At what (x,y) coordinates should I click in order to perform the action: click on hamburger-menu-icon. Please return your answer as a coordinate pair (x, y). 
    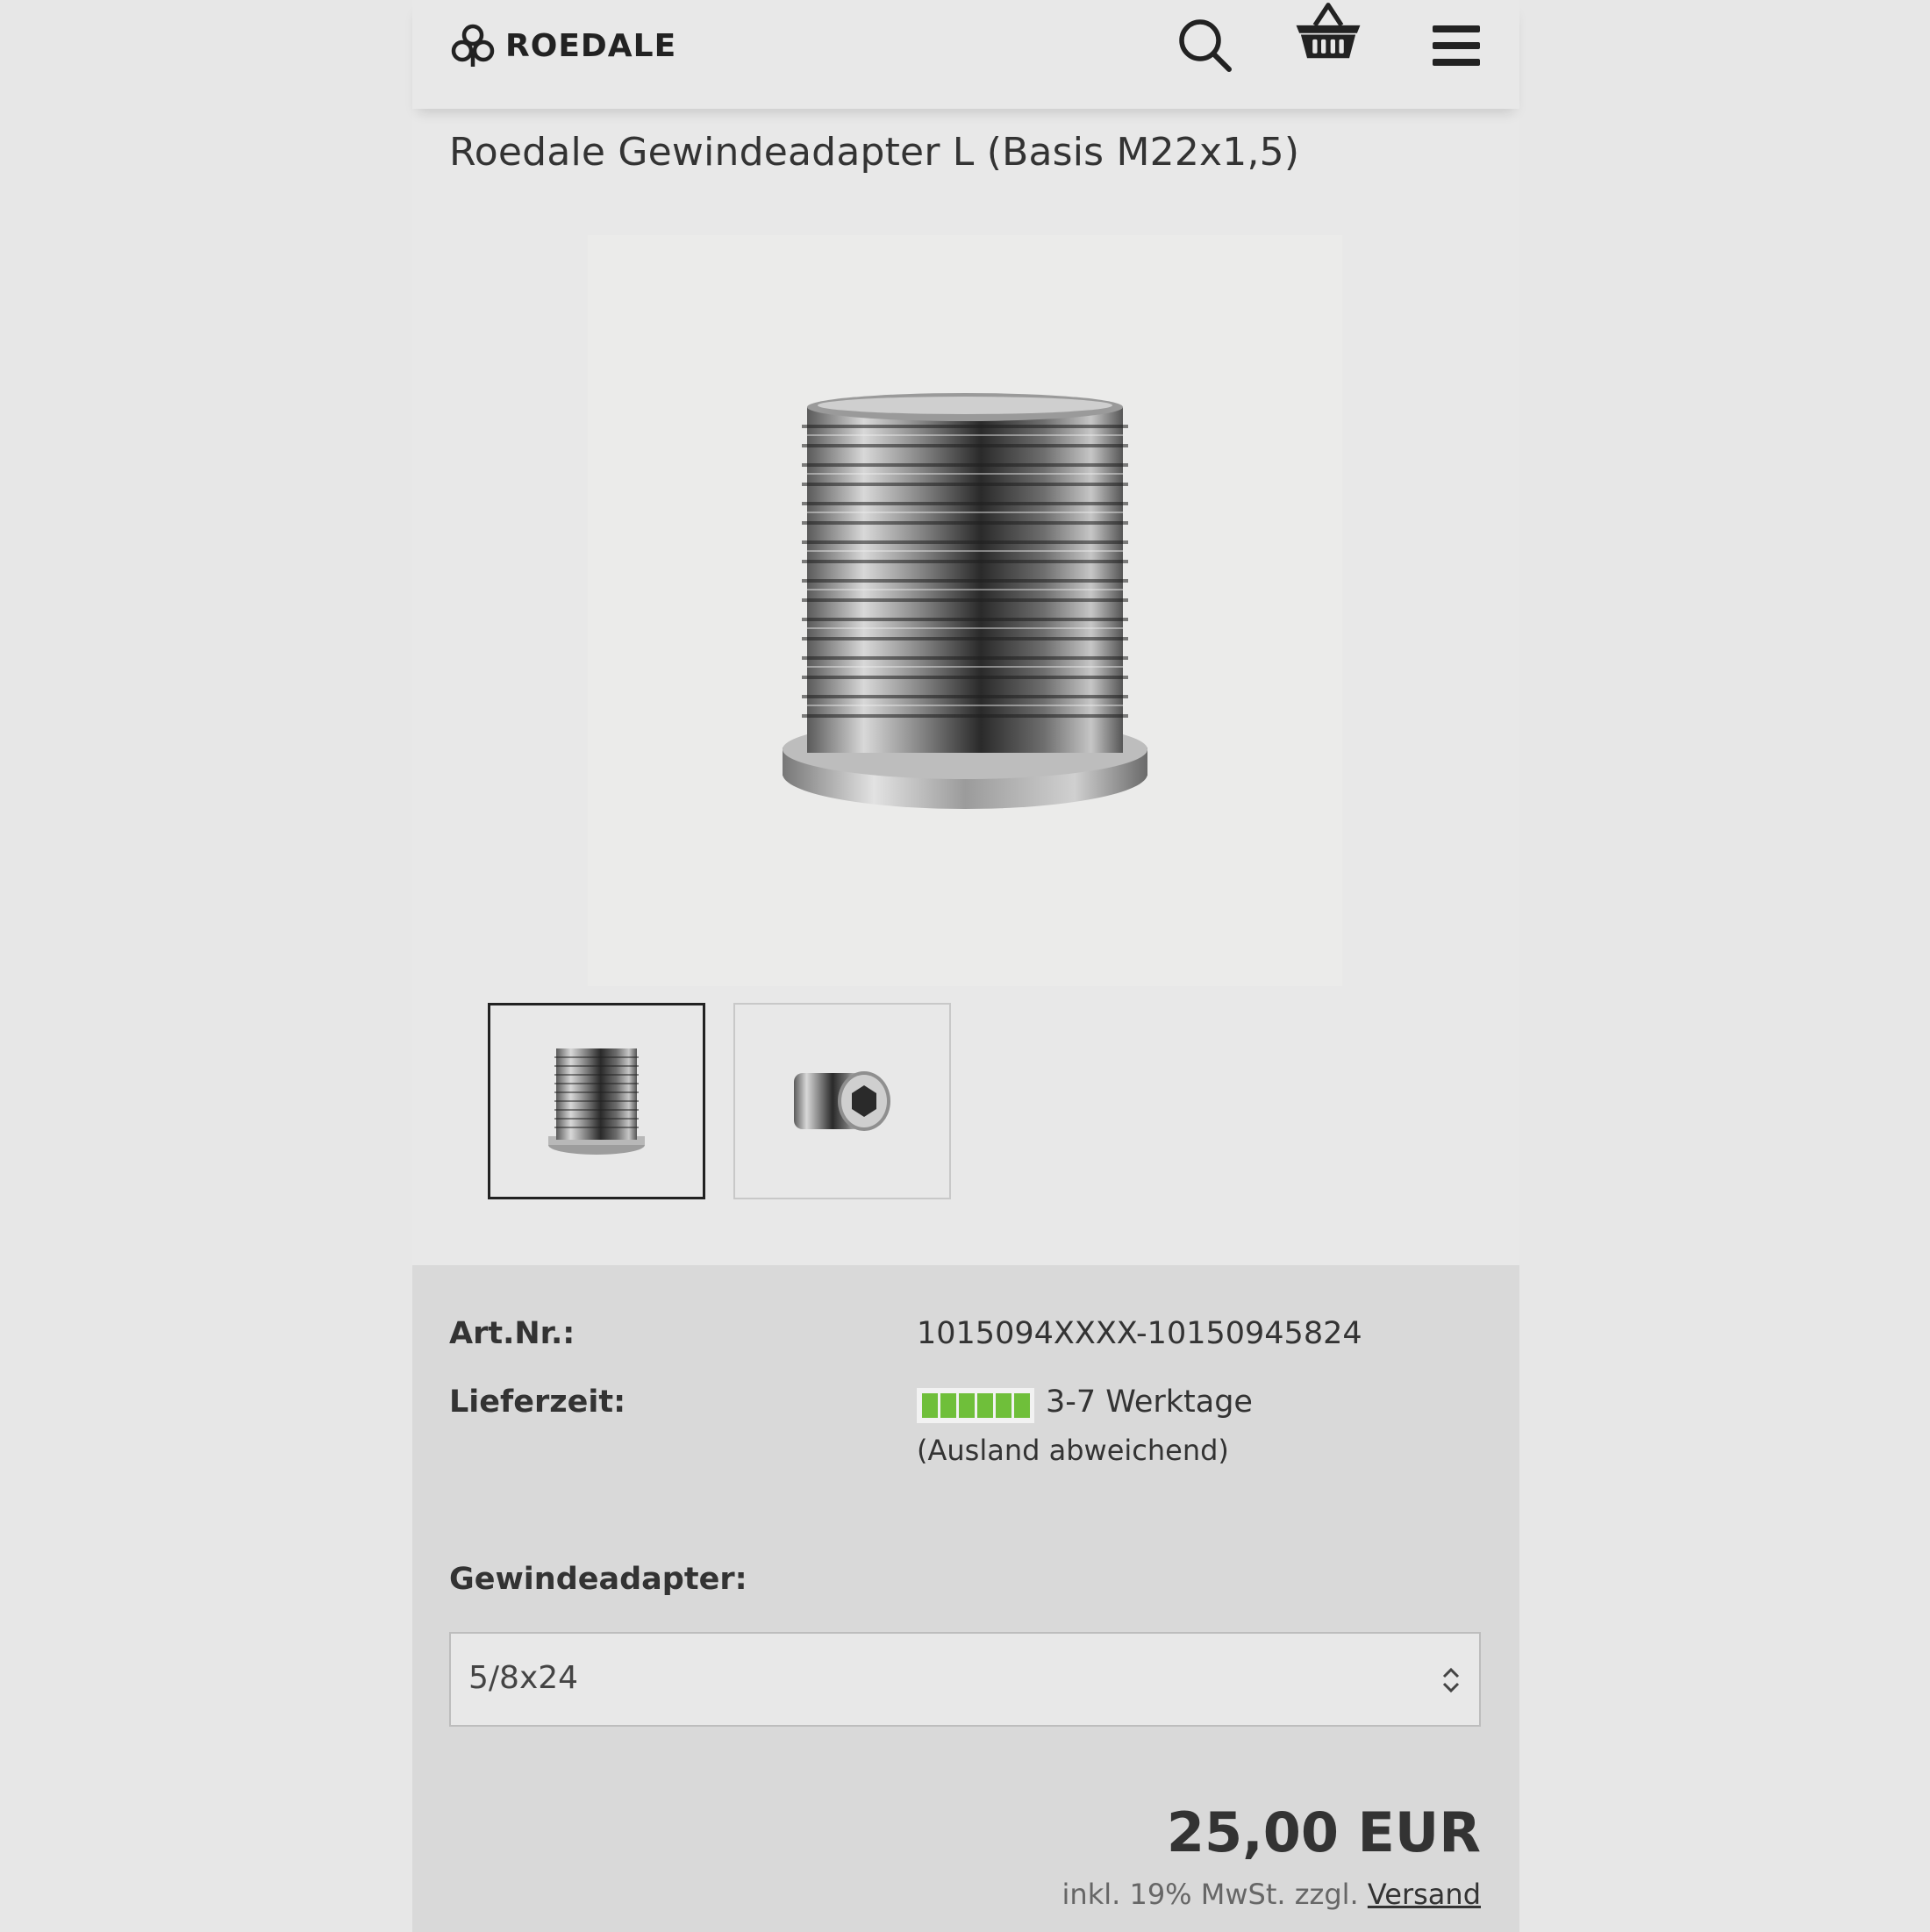
    Looking at the image, I should click on (1457, 45).